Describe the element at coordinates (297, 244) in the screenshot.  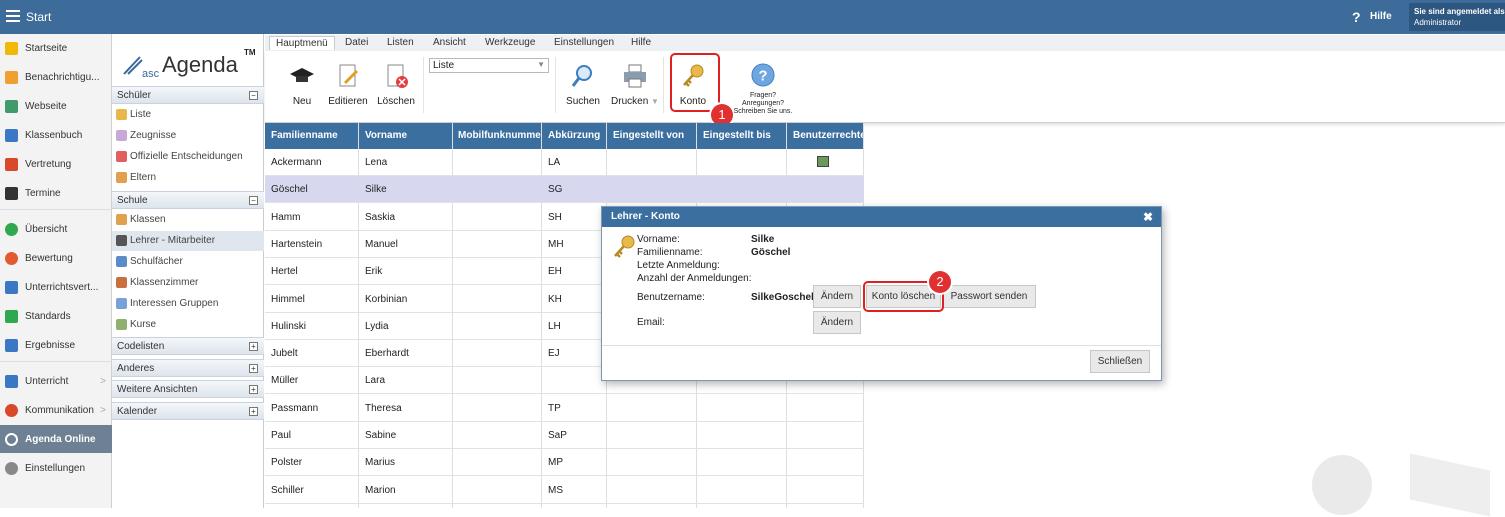
I see `cell-familienname: Hartenstein` at that location.